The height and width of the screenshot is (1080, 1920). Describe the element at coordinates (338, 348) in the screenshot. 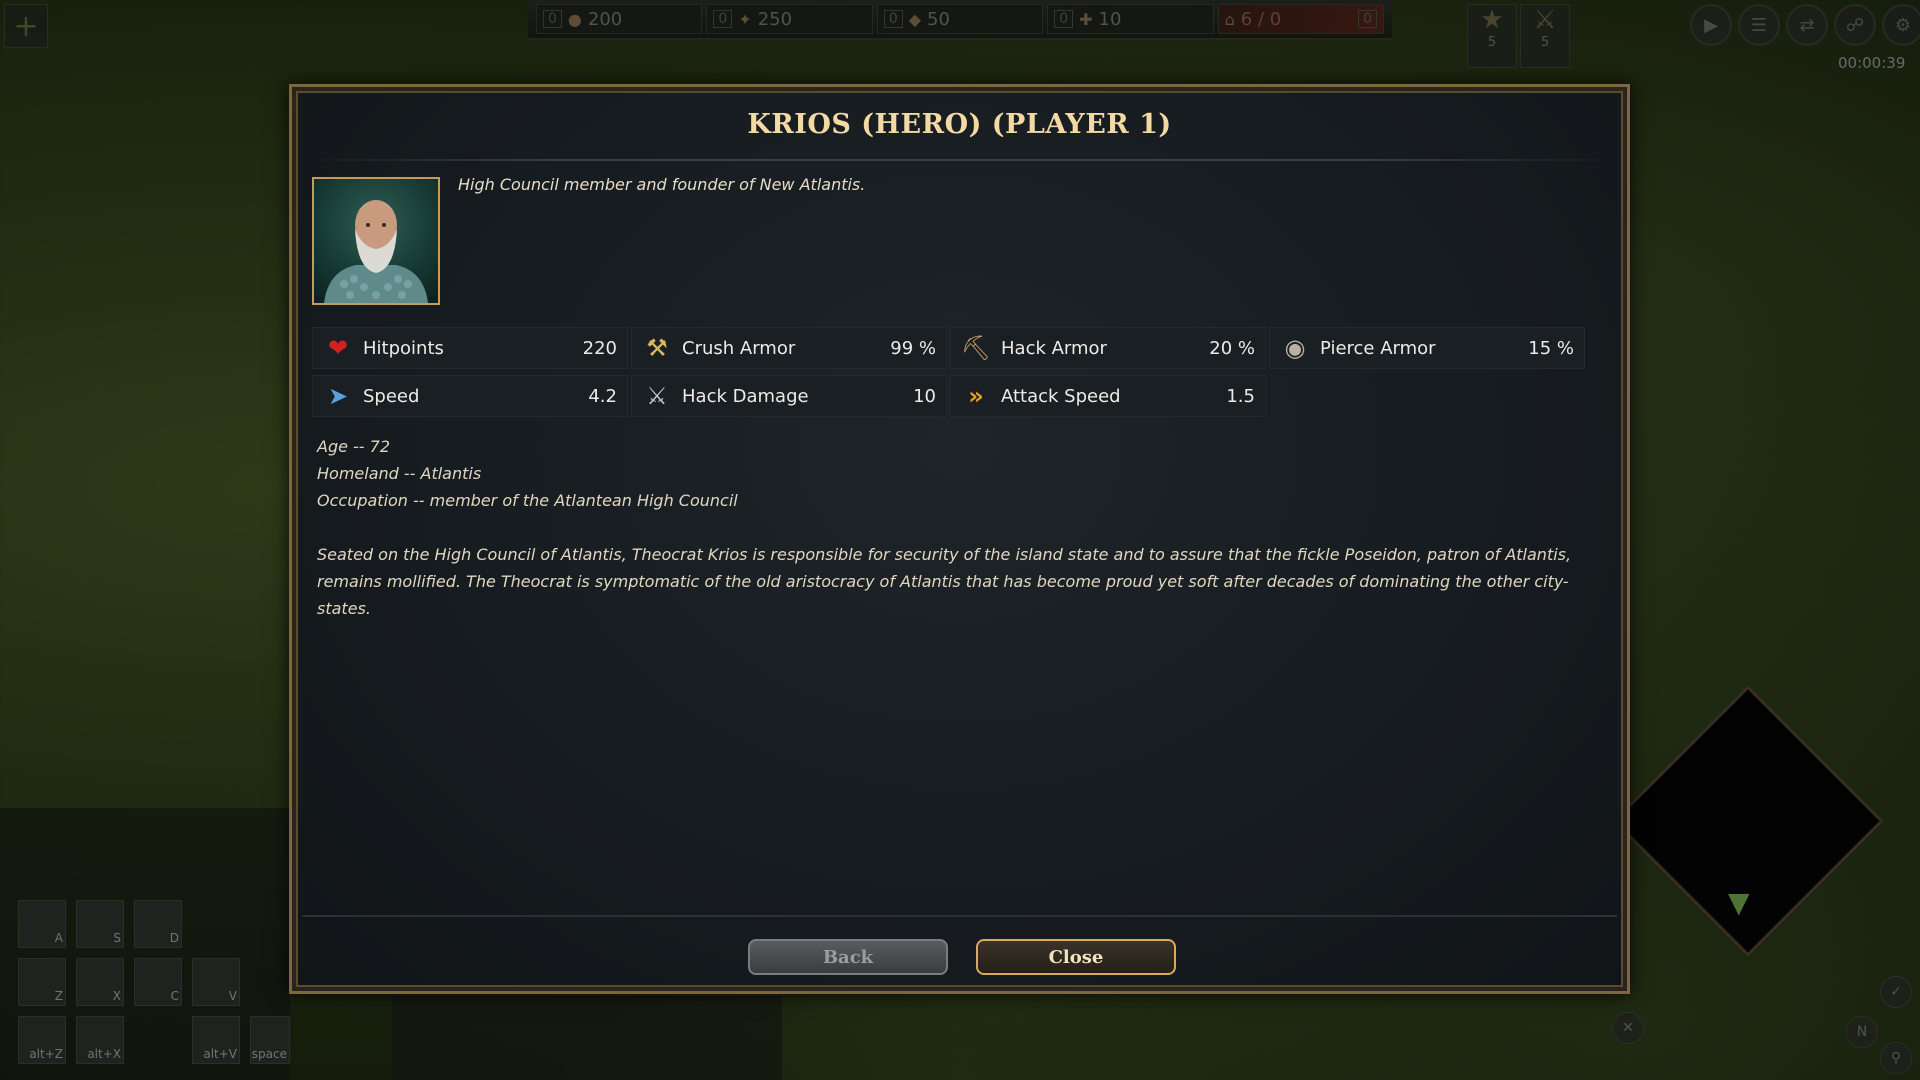

I see `heart-icon: ❤` at that location.